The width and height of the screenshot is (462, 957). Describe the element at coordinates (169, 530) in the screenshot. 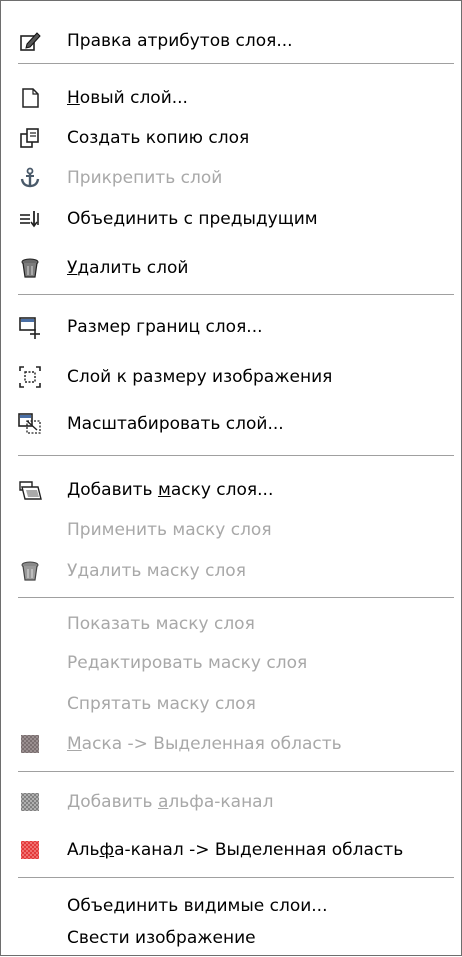

I see `menu-item-label: Применить маску слоя` at that location.